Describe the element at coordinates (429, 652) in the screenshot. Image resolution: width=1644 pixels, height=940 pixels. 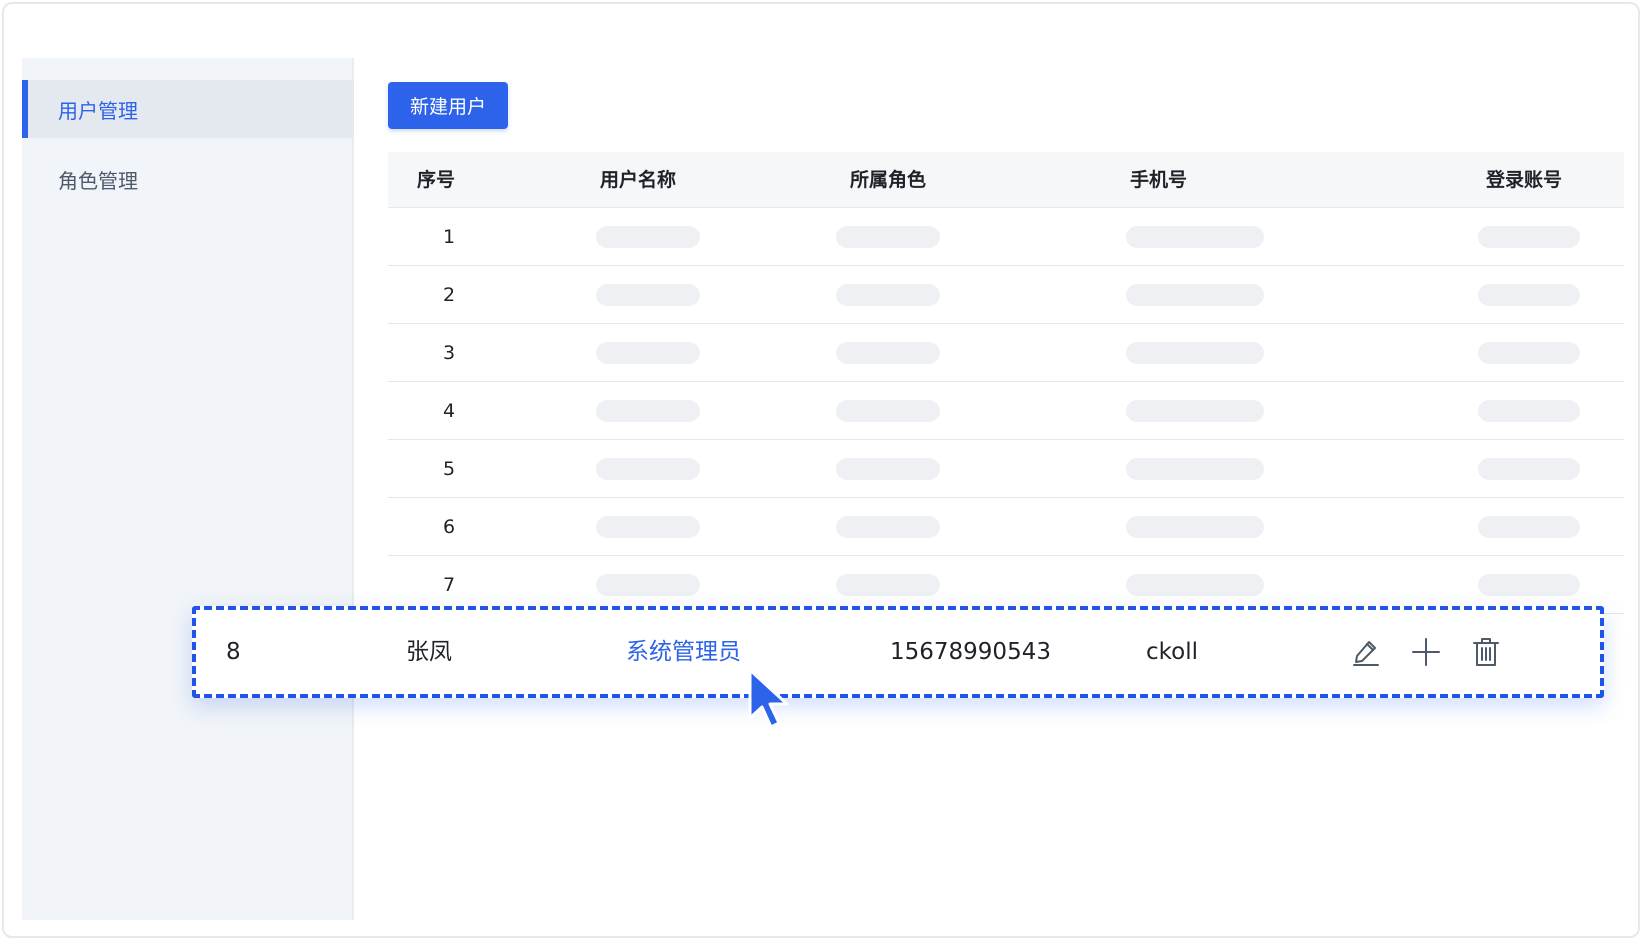
I see `row-username: 张凤` at that location.